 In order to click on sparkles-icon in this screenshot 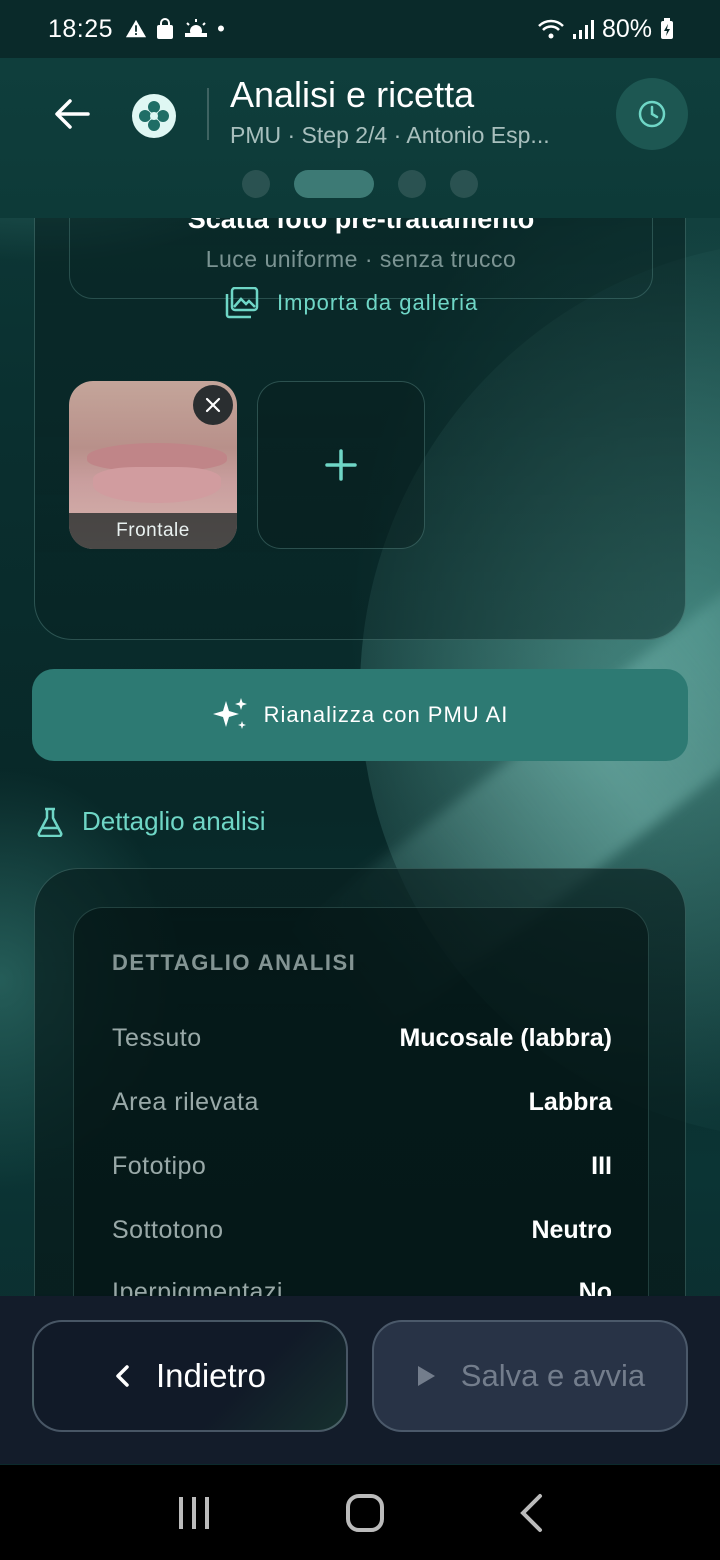, I will do `click(229, 713)`.